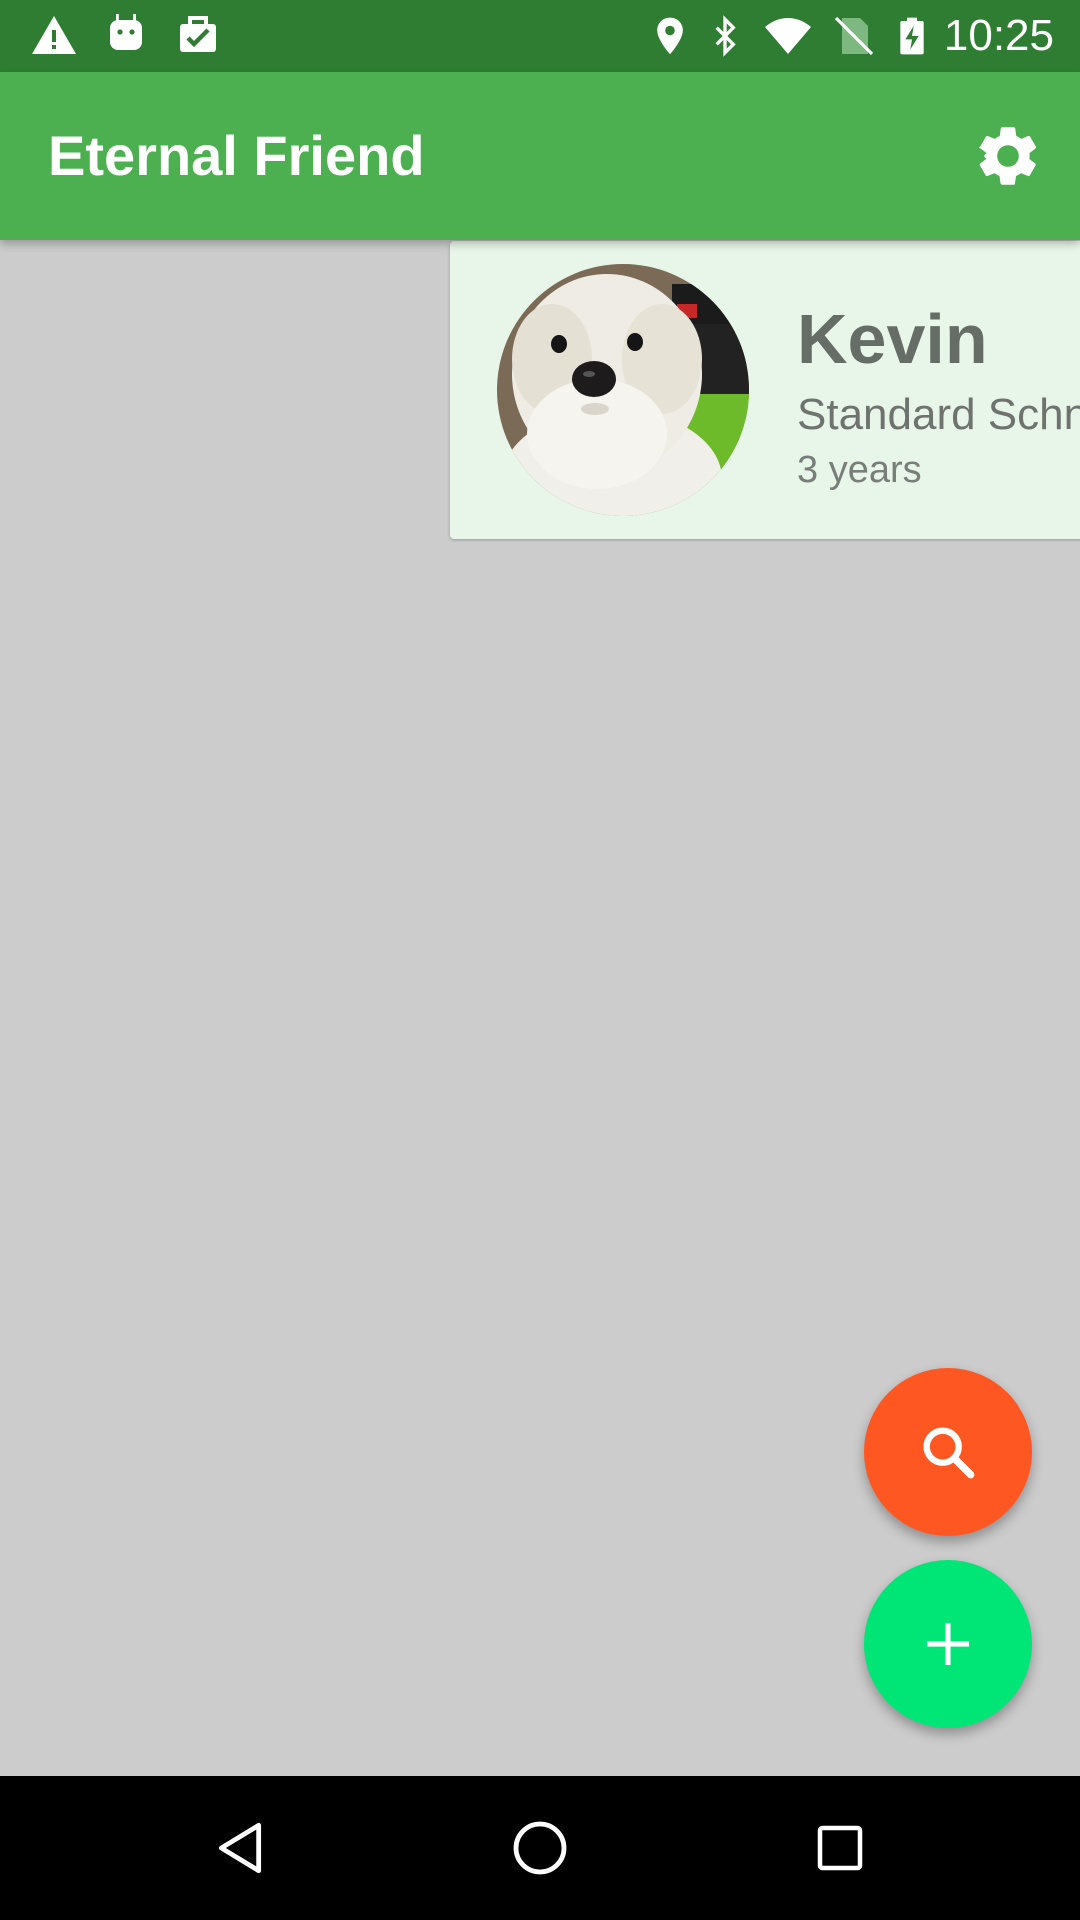 This screenshot has height=1920, width=1080. I want to click on home-icon, so click(540, 1848).